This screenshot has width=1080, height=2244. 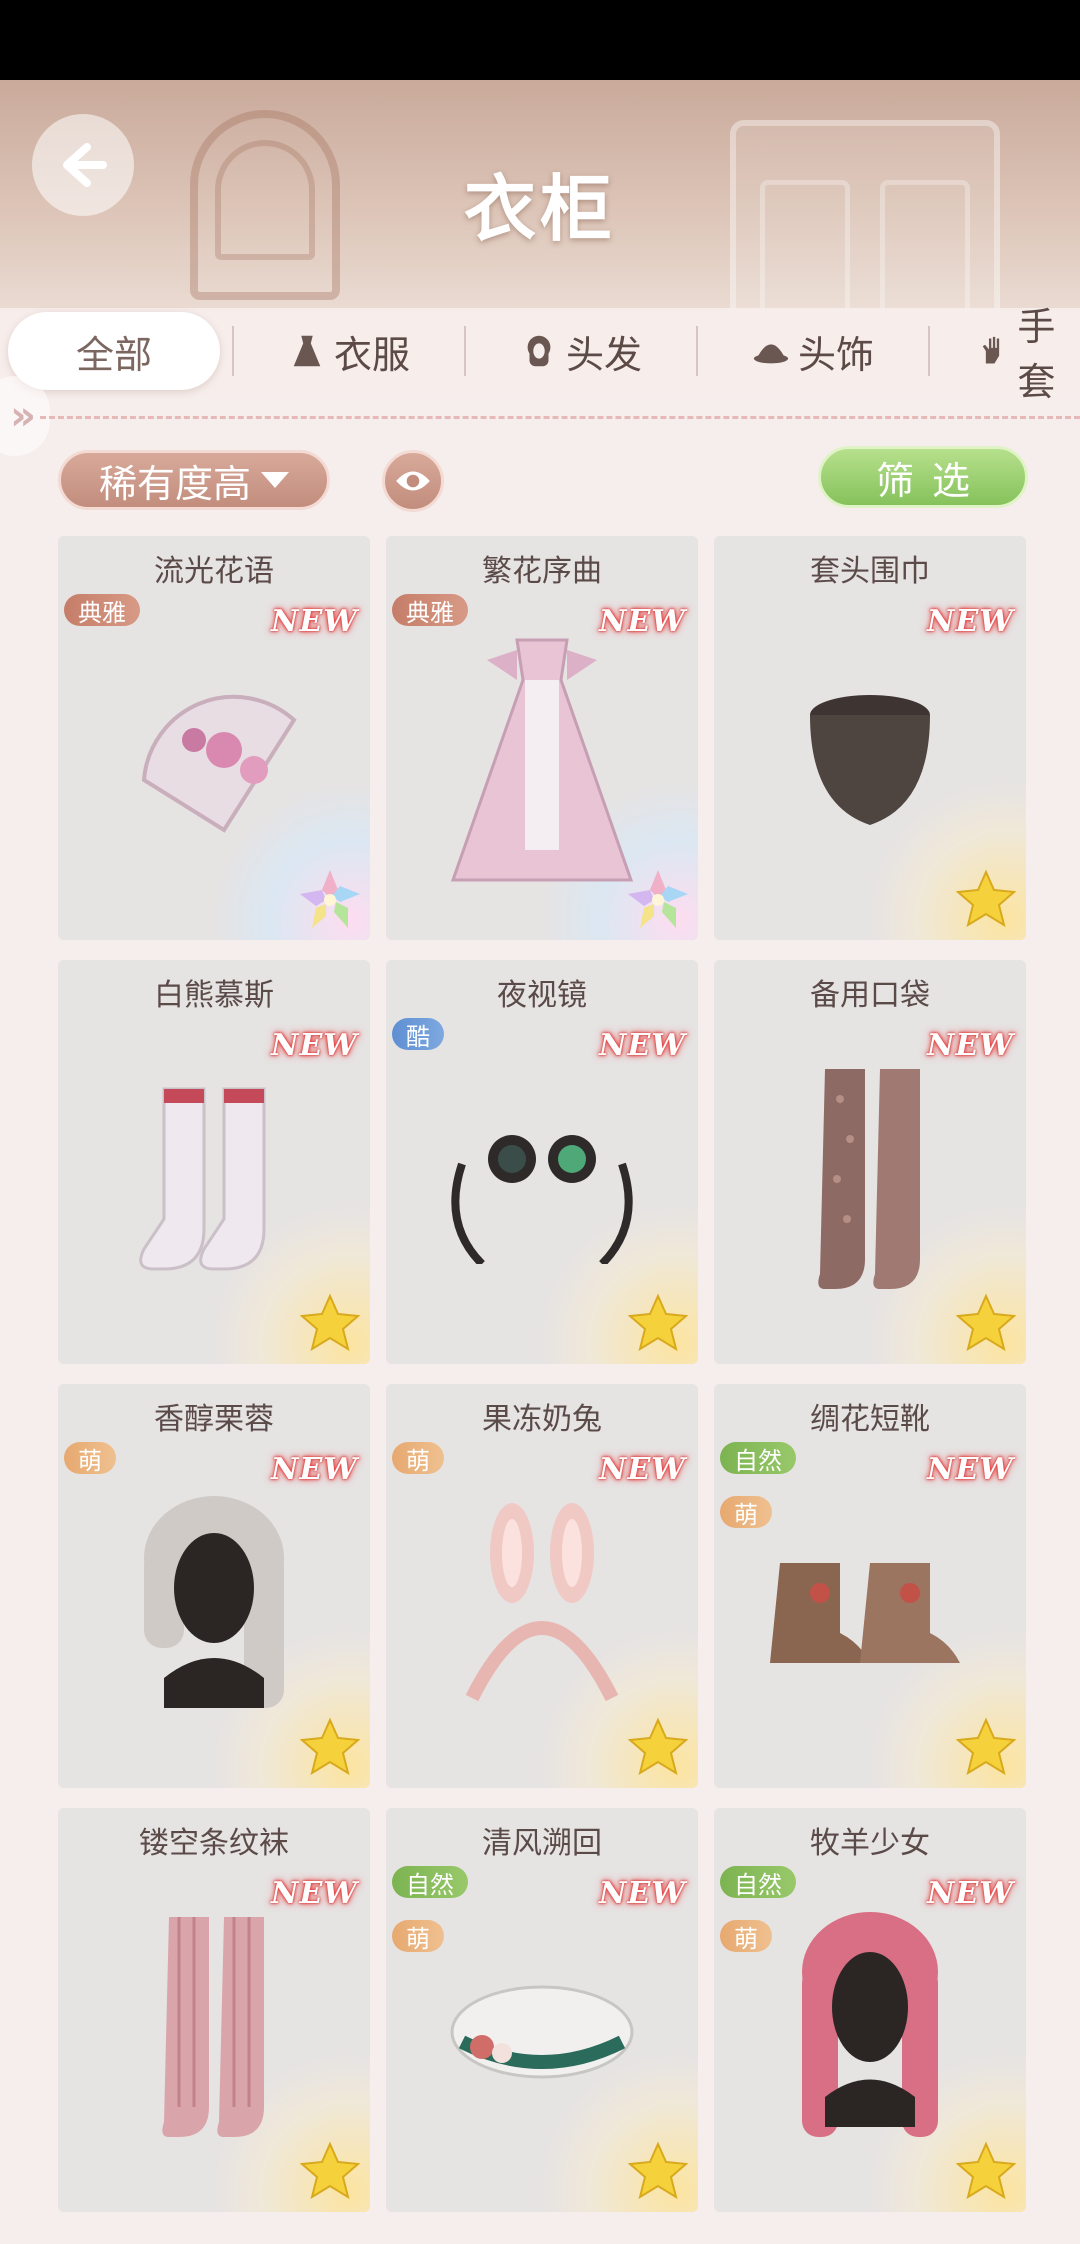 I want to click on eye-icon, so click(x=413, y=481).